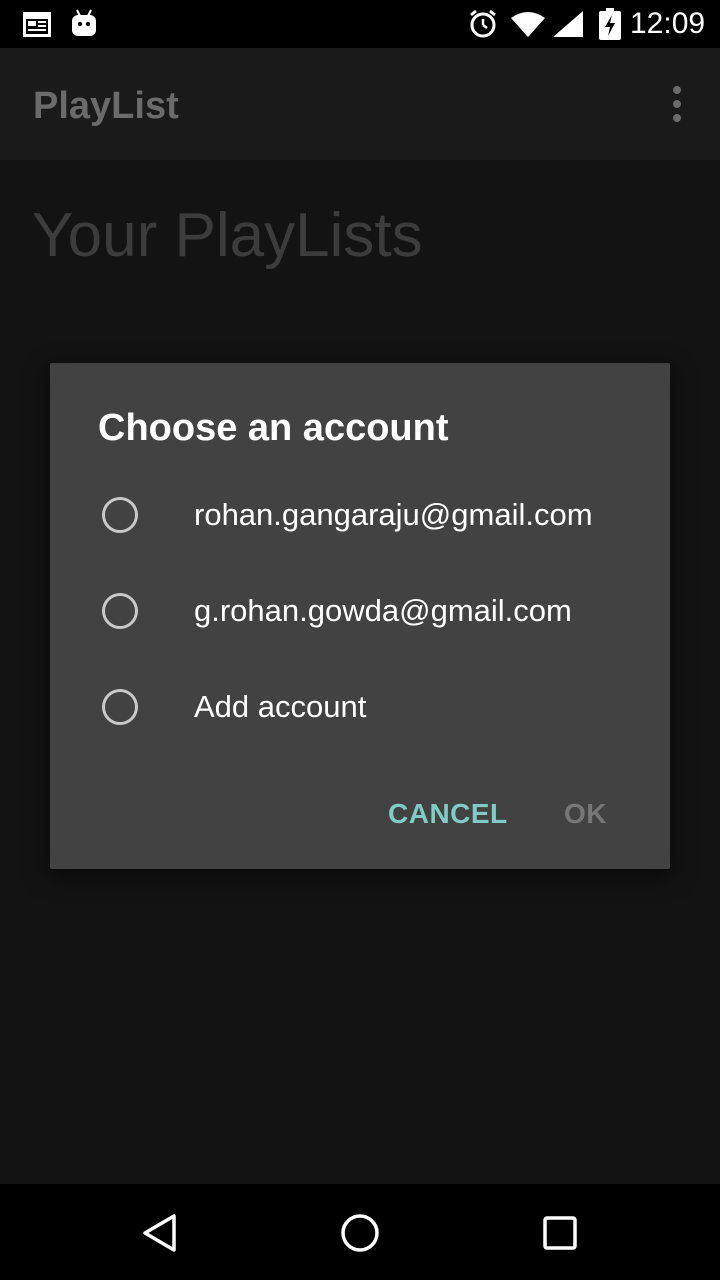  What do you see at coordinates (483, 23) in the screenshot?
I see `alarm-icon` at bounding box center [483, 23].